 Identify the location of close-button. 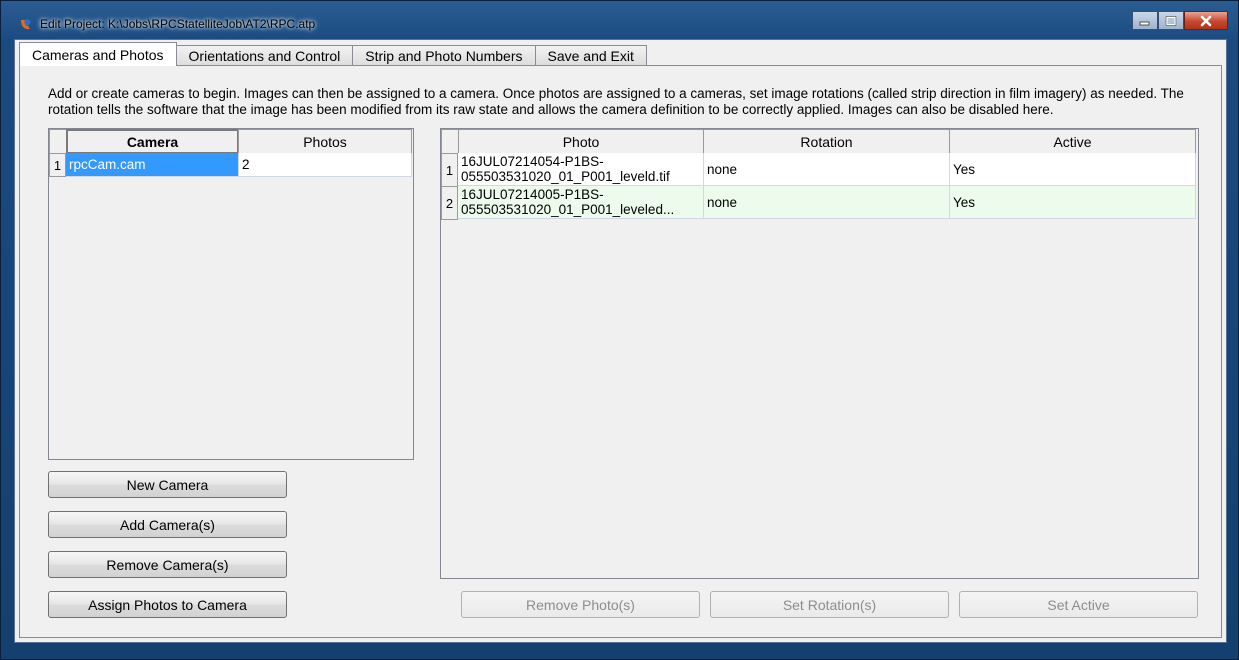
(1206, 20).